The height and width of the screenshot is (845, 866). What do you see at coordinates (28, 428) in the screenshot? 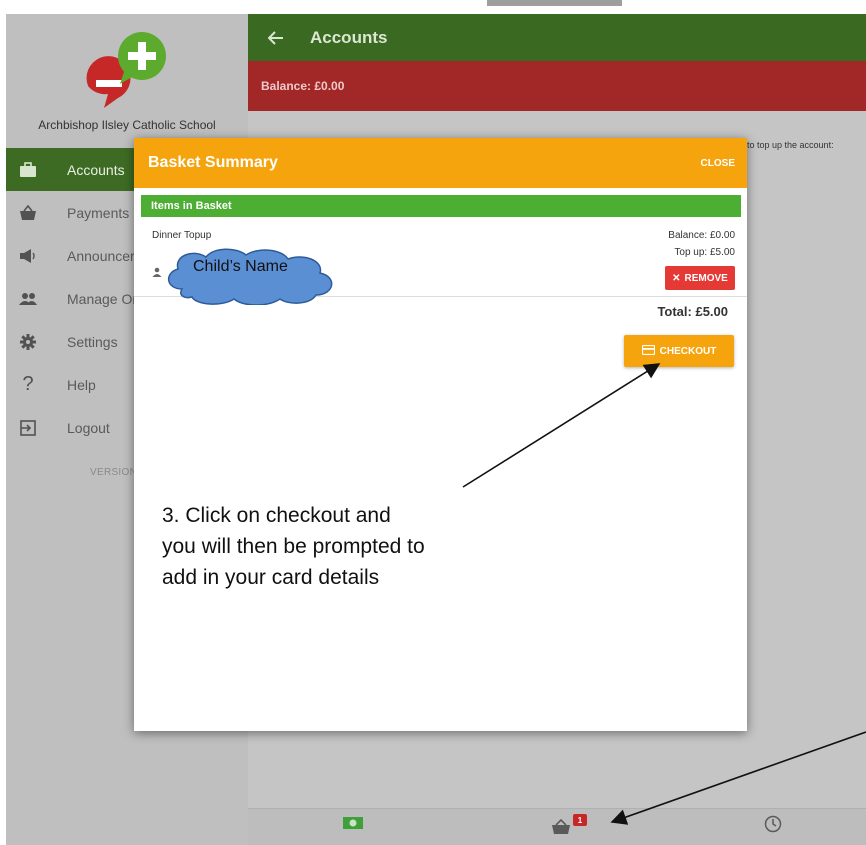
I see `logout-icon` at bounding box center [28, 428].